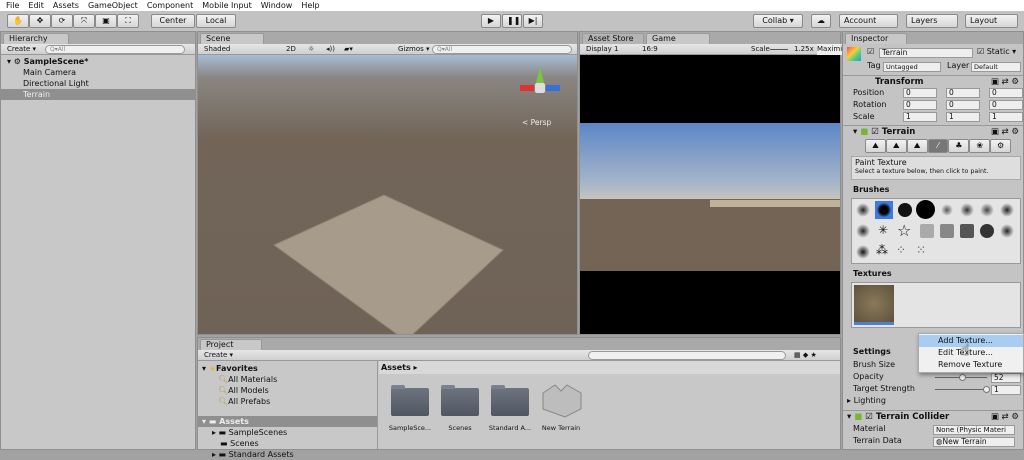 The image size is (1024, 460). Describe the element at coordinates (287, 421) in the screenshot. I see `assets-root: ▾ ▬ Assets` at that location.